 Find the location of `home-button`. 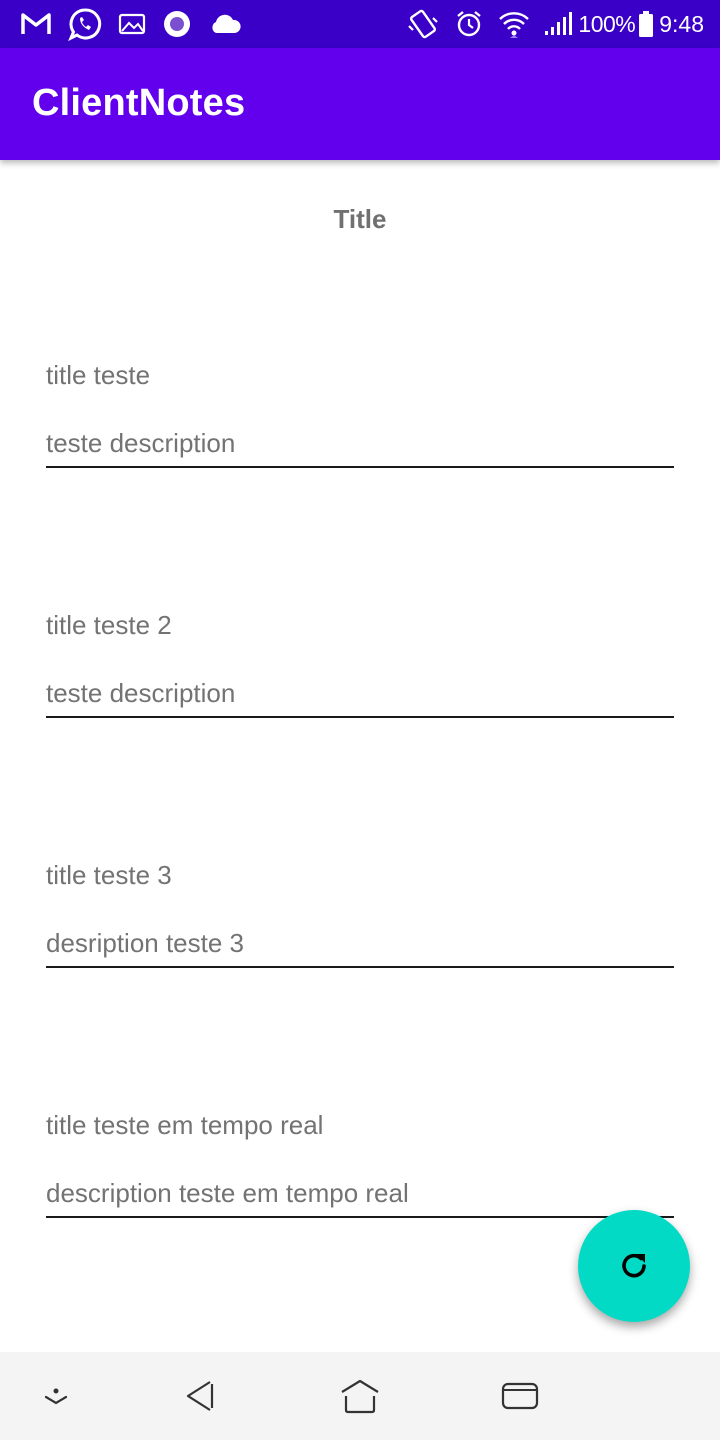

home-button is located at coordinates (360, 1396).